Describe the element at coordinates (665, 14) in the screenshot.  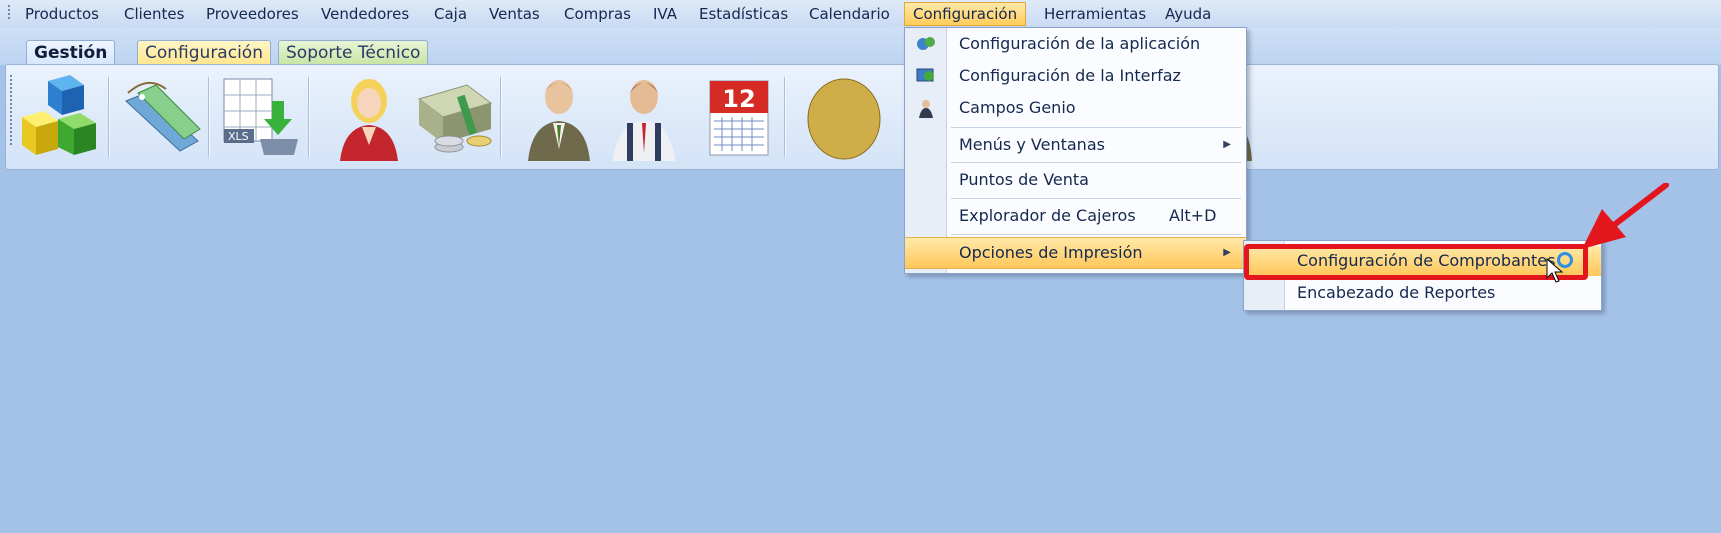
I see `menu-iva: IVA` at that location.